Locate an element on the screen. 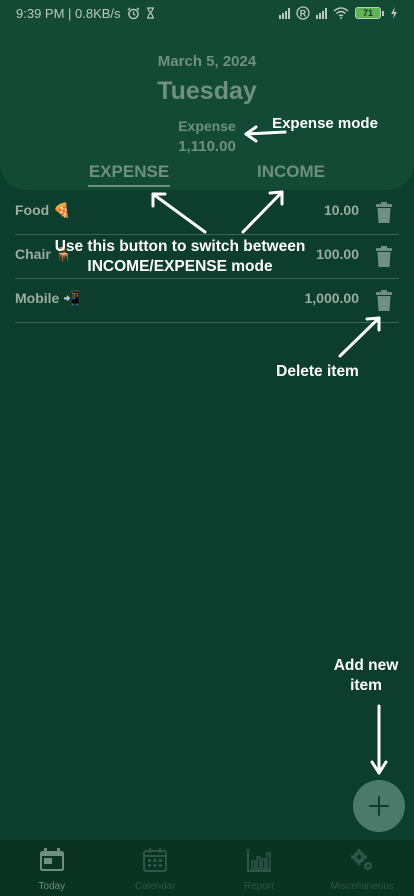 The width and height of the screenshot is (414, 896). status-left: 9:39 PM | 0.8KB/s is located at coordinates (85, 13).